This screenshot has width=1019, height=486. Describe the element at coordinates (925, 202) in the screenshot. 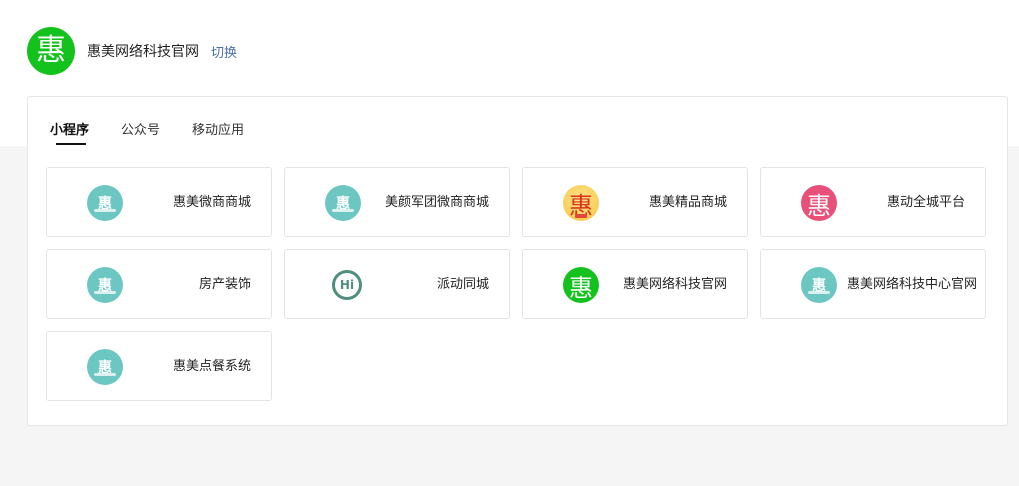

I see `app-name: 惠动全城平台` at that location.